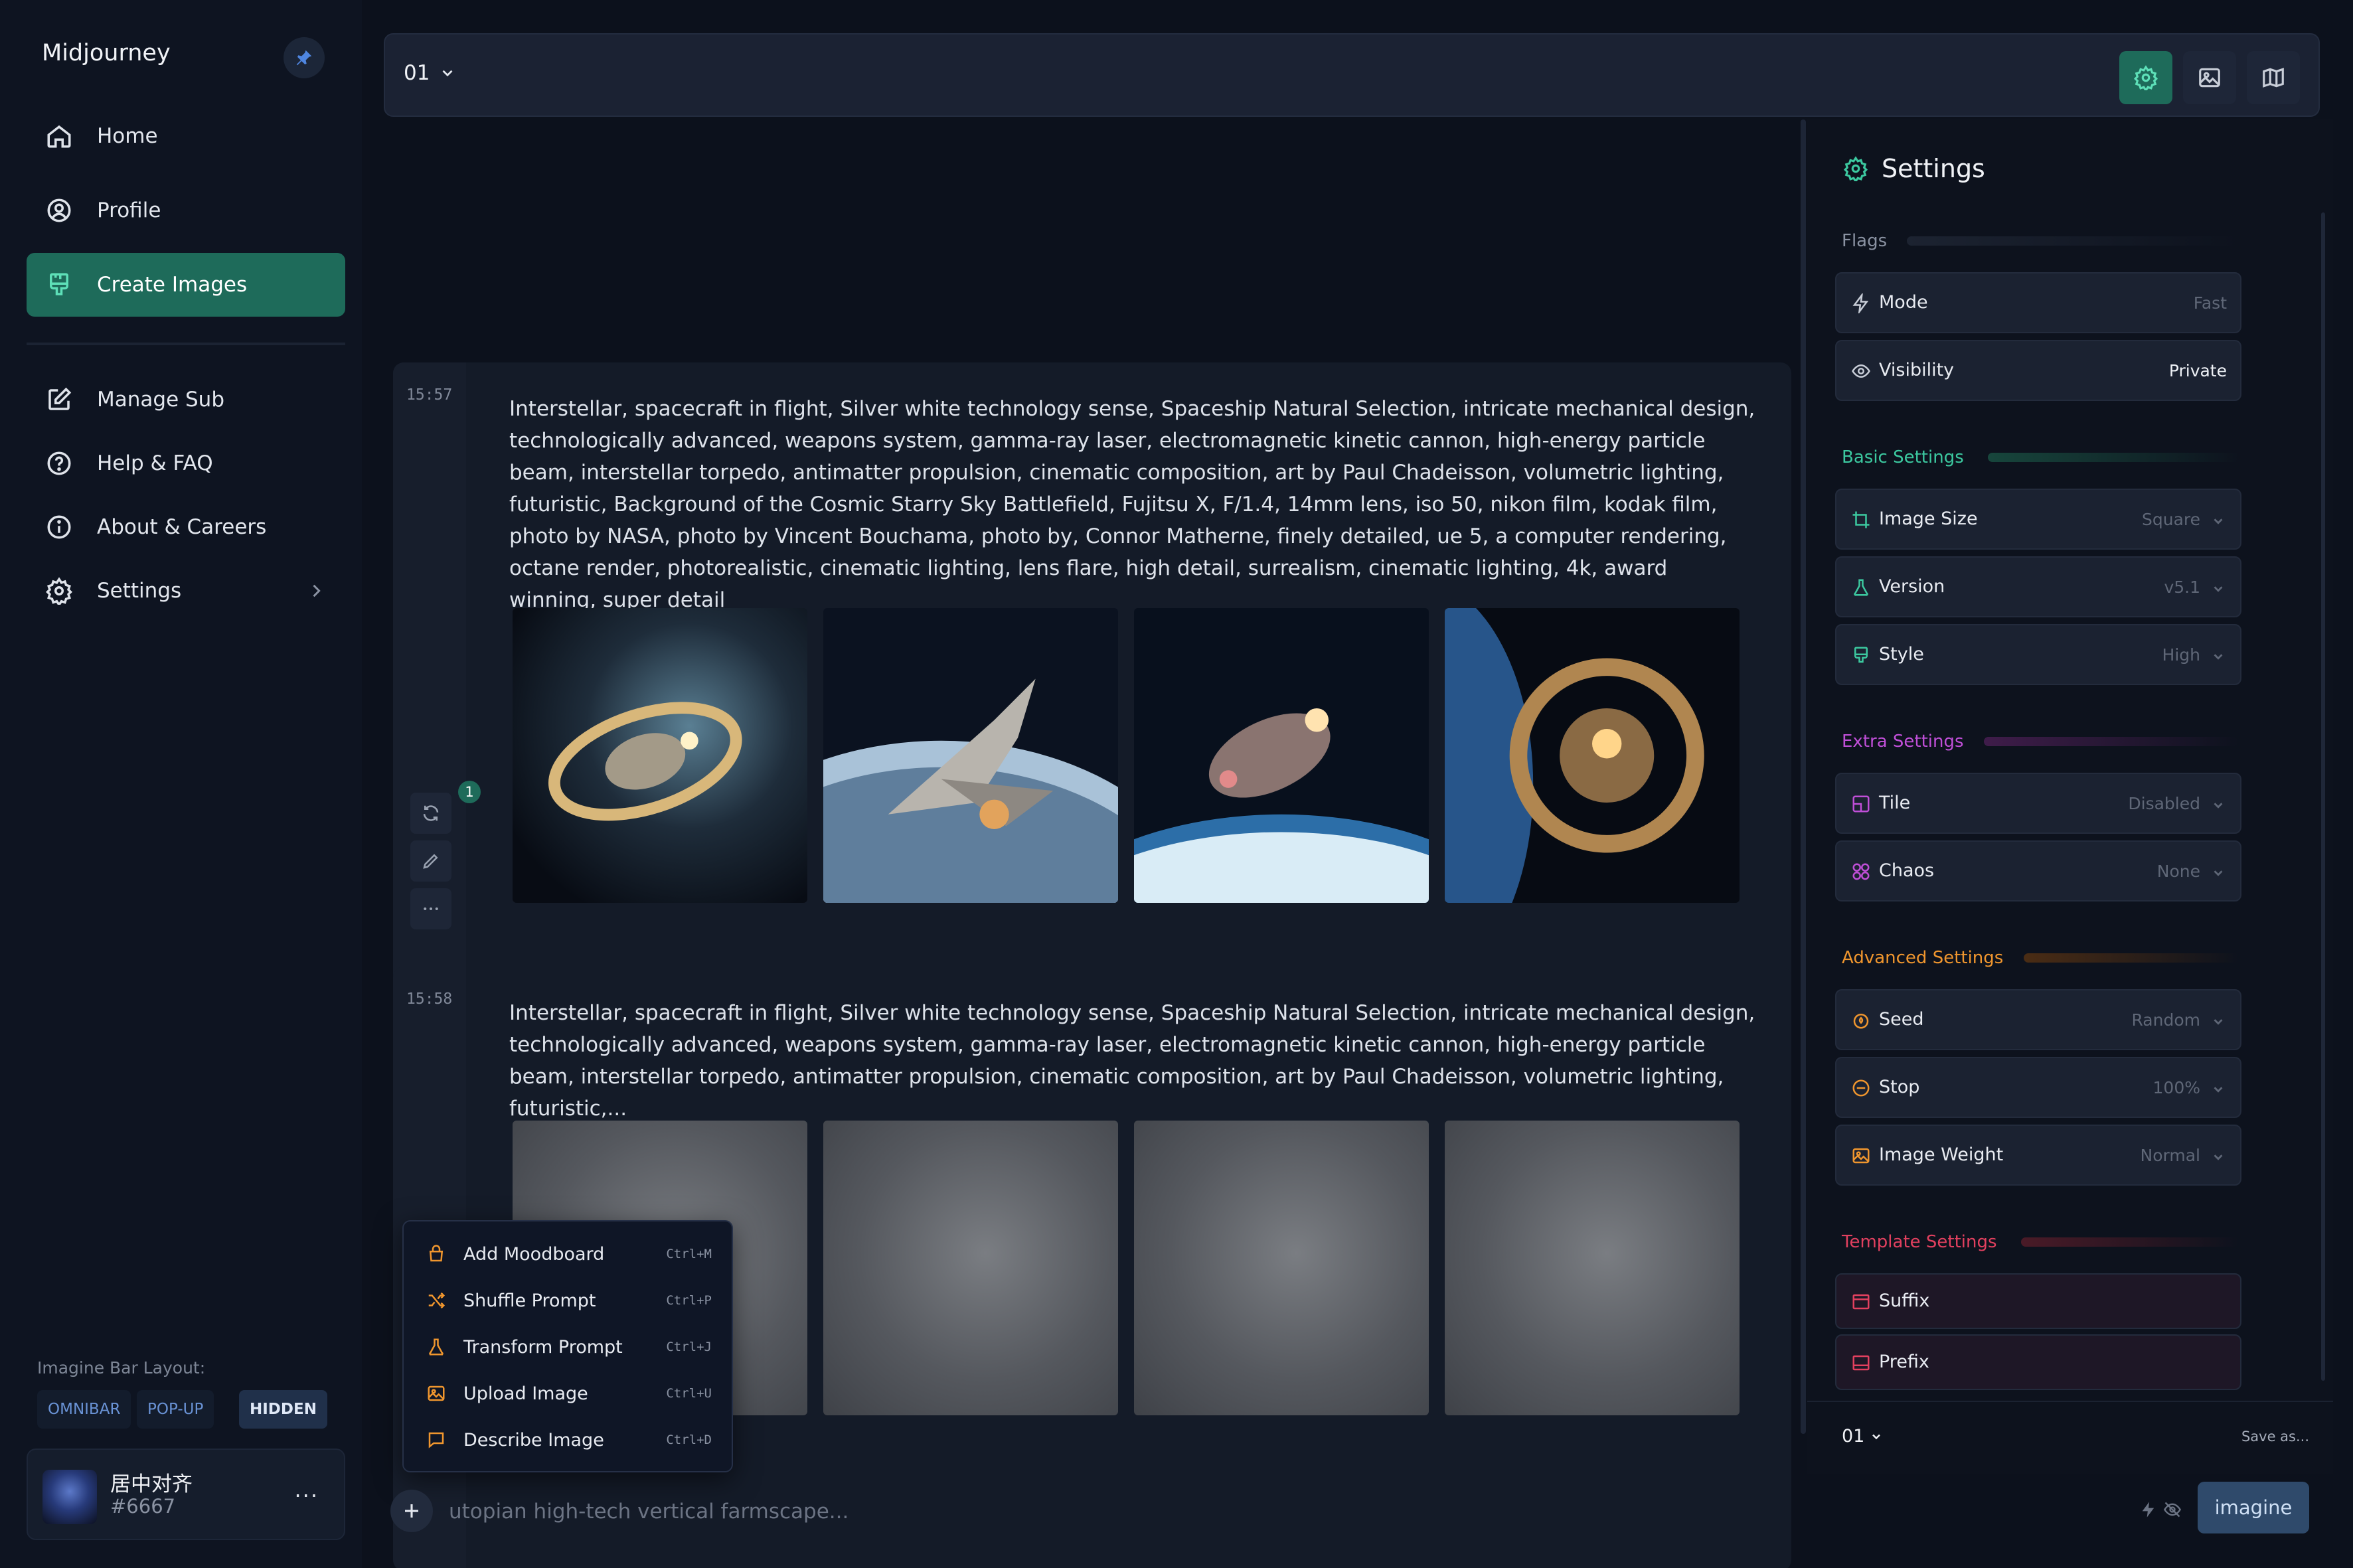 This screenshot has width=2353, height=1568. I want to click on sidebar-item-settings: Settings, so click(186, 591).